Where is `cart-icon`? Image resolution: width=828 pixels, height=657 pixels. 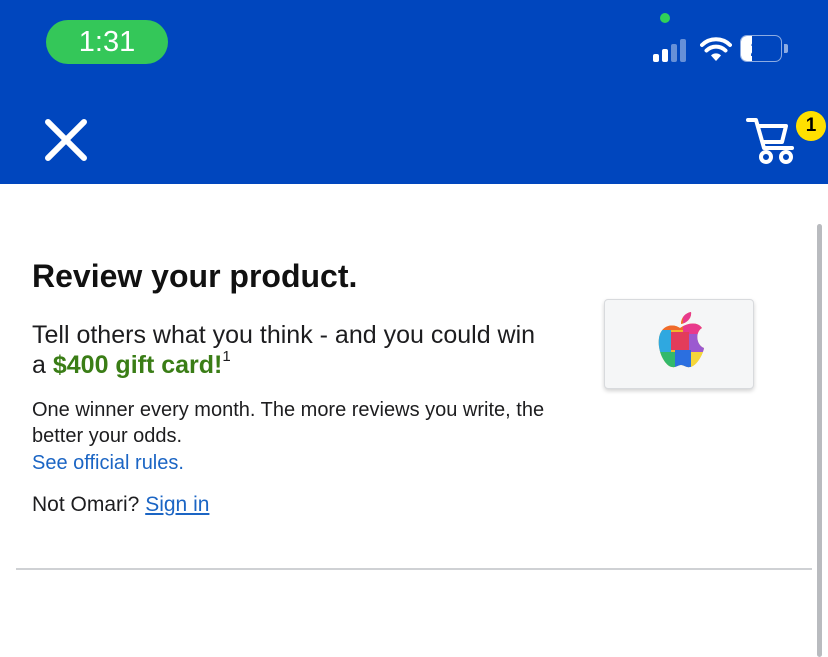
cart-icon is located at coordinates (772, 140).